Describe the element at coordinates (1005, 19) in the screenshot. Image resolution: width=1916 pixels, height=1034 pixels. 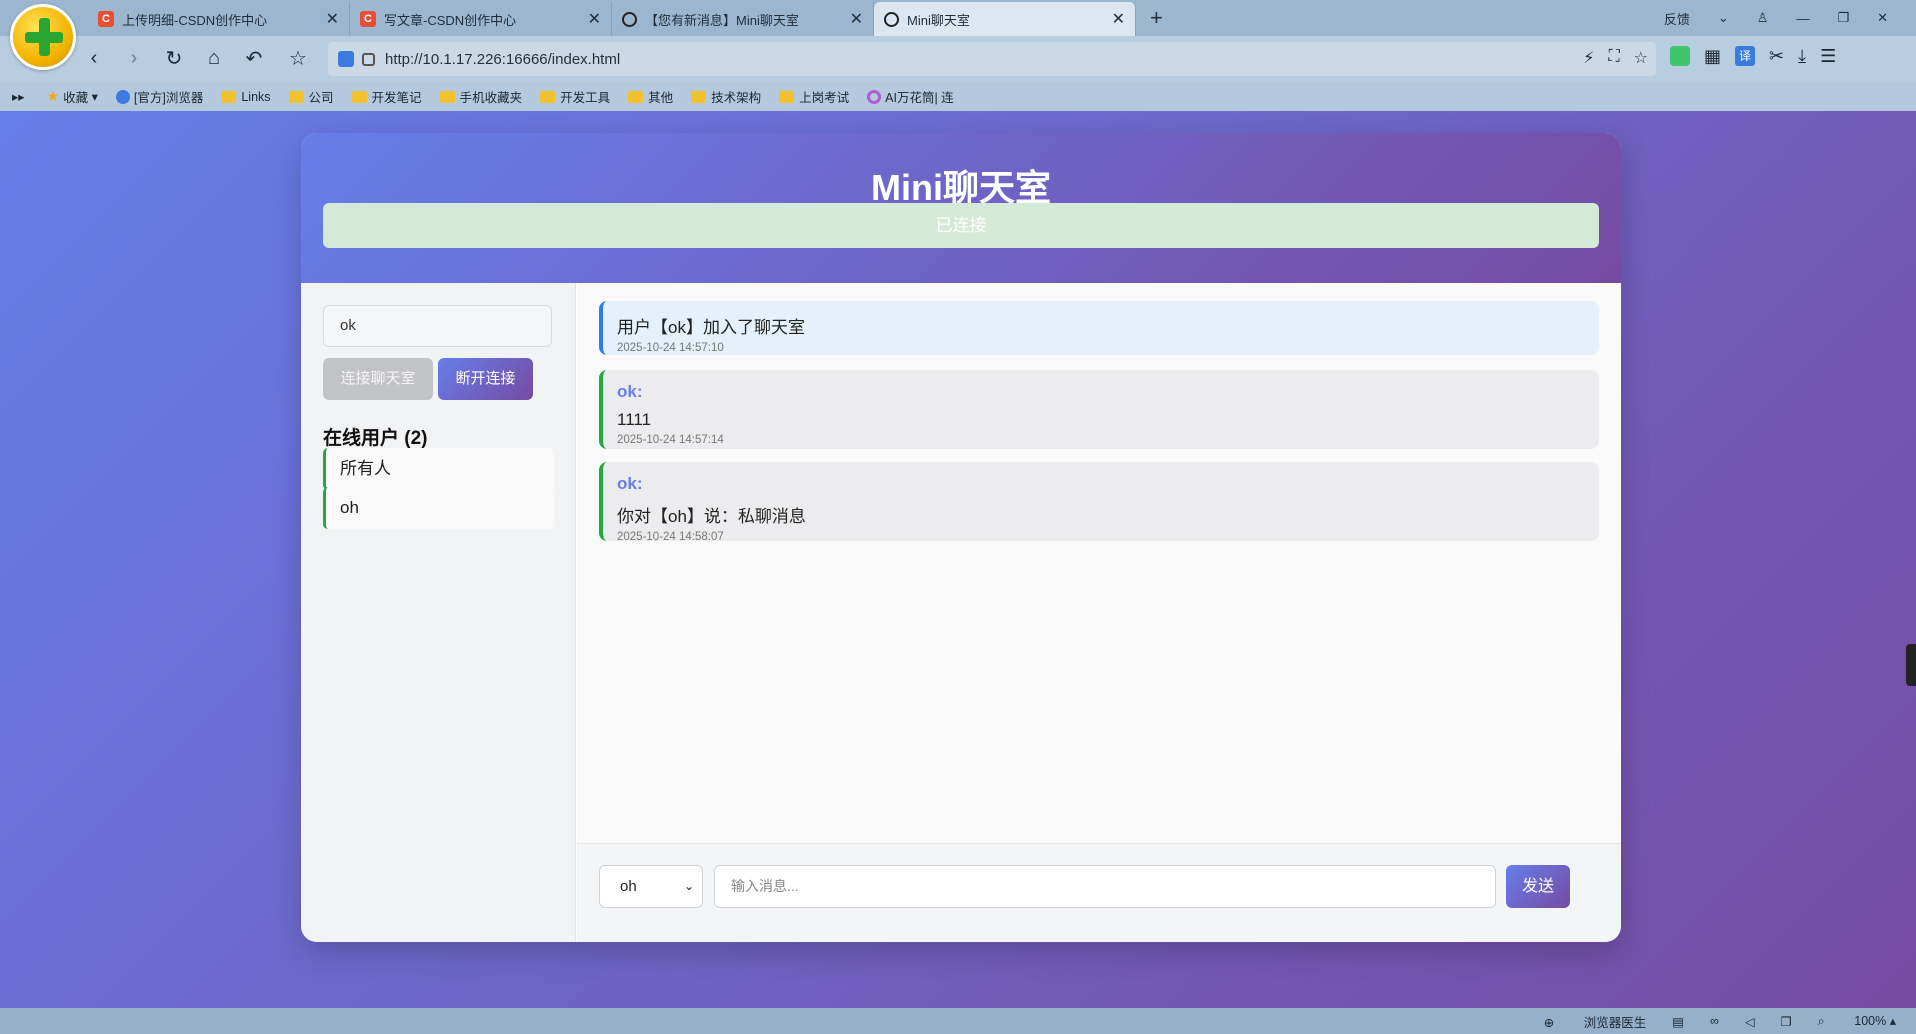
I see `tab-mini-chat: Mini聊天室 ✕` at that location.